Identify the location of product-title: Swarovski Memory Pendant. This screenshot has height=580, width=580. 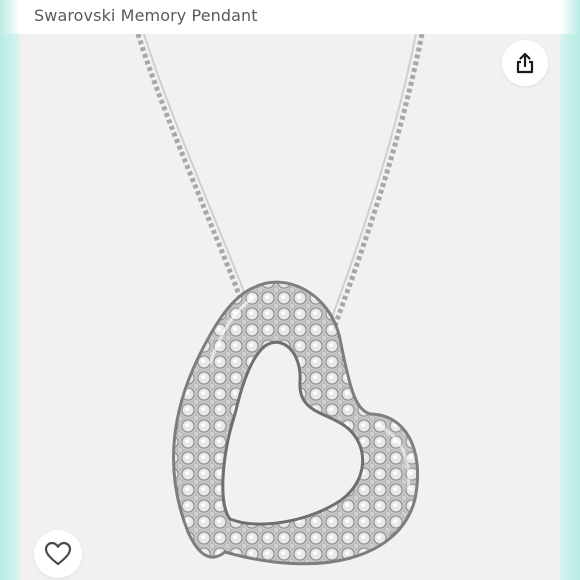
(146, 15).